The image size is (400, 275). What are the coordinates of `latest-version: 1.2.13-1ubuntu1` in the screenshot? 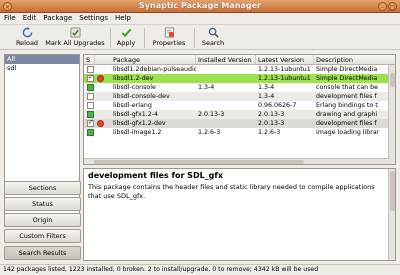 It's located at (284, 78).